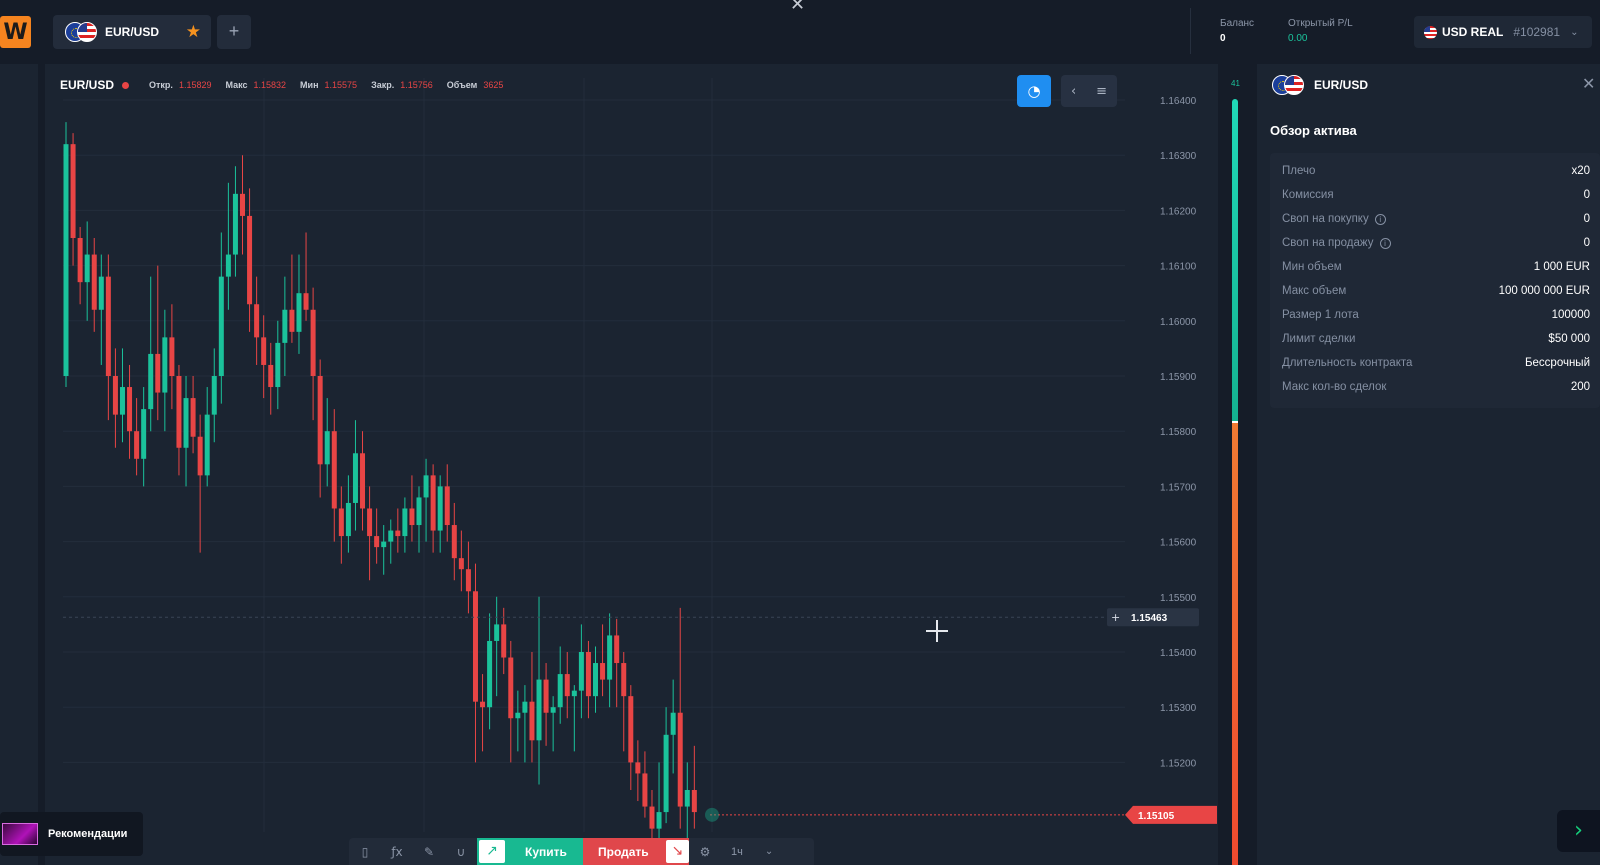 The height and width of the screenshot is (865, 1600). What do you see at coordinates (1544, 291) in the screenshot?
I see `overview-row-value: 100 000 000 EUR` at bounding box center [1544, 291].